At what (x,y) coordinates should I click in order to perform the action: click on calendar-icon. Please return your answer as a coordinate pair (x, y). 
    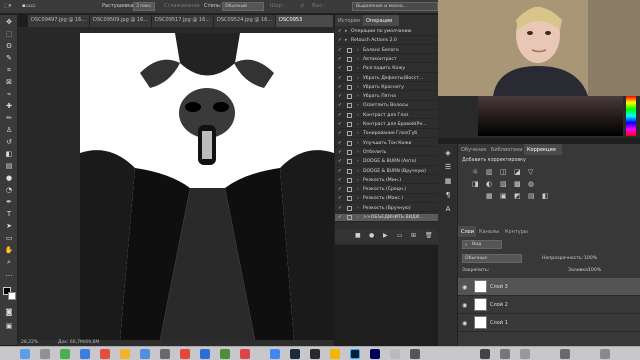
    Looking at the image, I should click on (105, 354).